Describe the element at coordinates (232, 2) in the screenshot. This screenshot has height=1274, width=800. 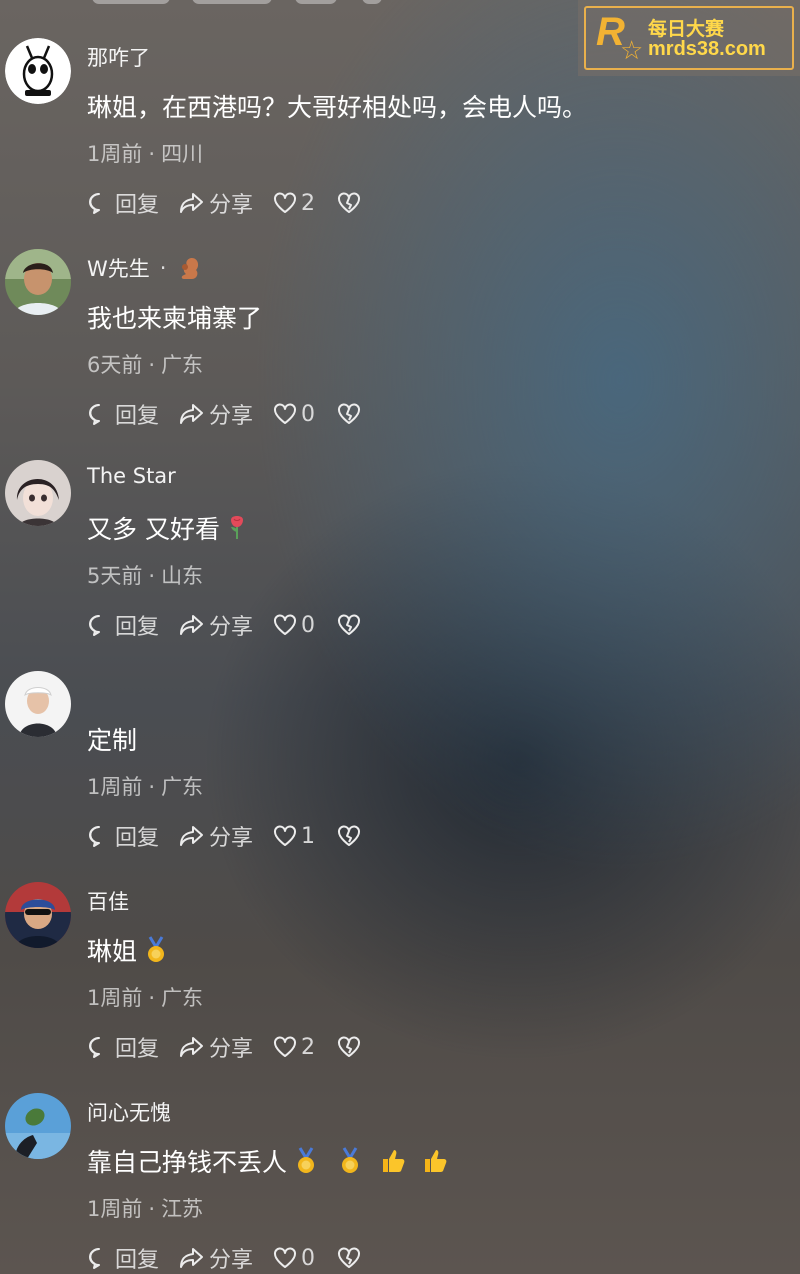
I see `share-fragment` at that location.